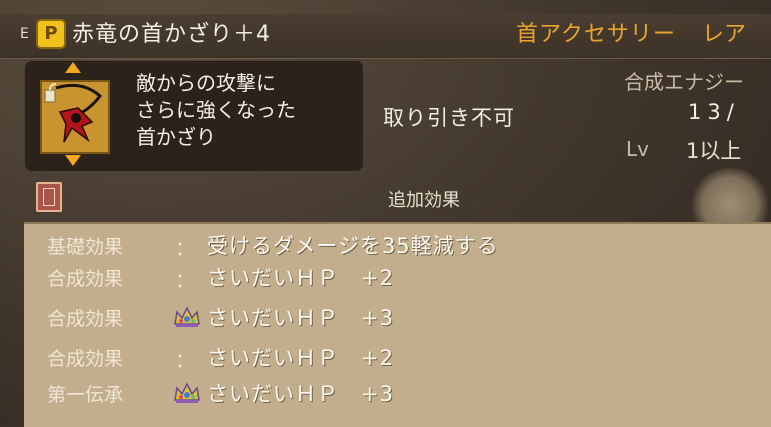 The height and width of the screenshot is (427, 771). Describe the element at coordinates (49, 197) in the screenshot. I see `book-icon` at that location.